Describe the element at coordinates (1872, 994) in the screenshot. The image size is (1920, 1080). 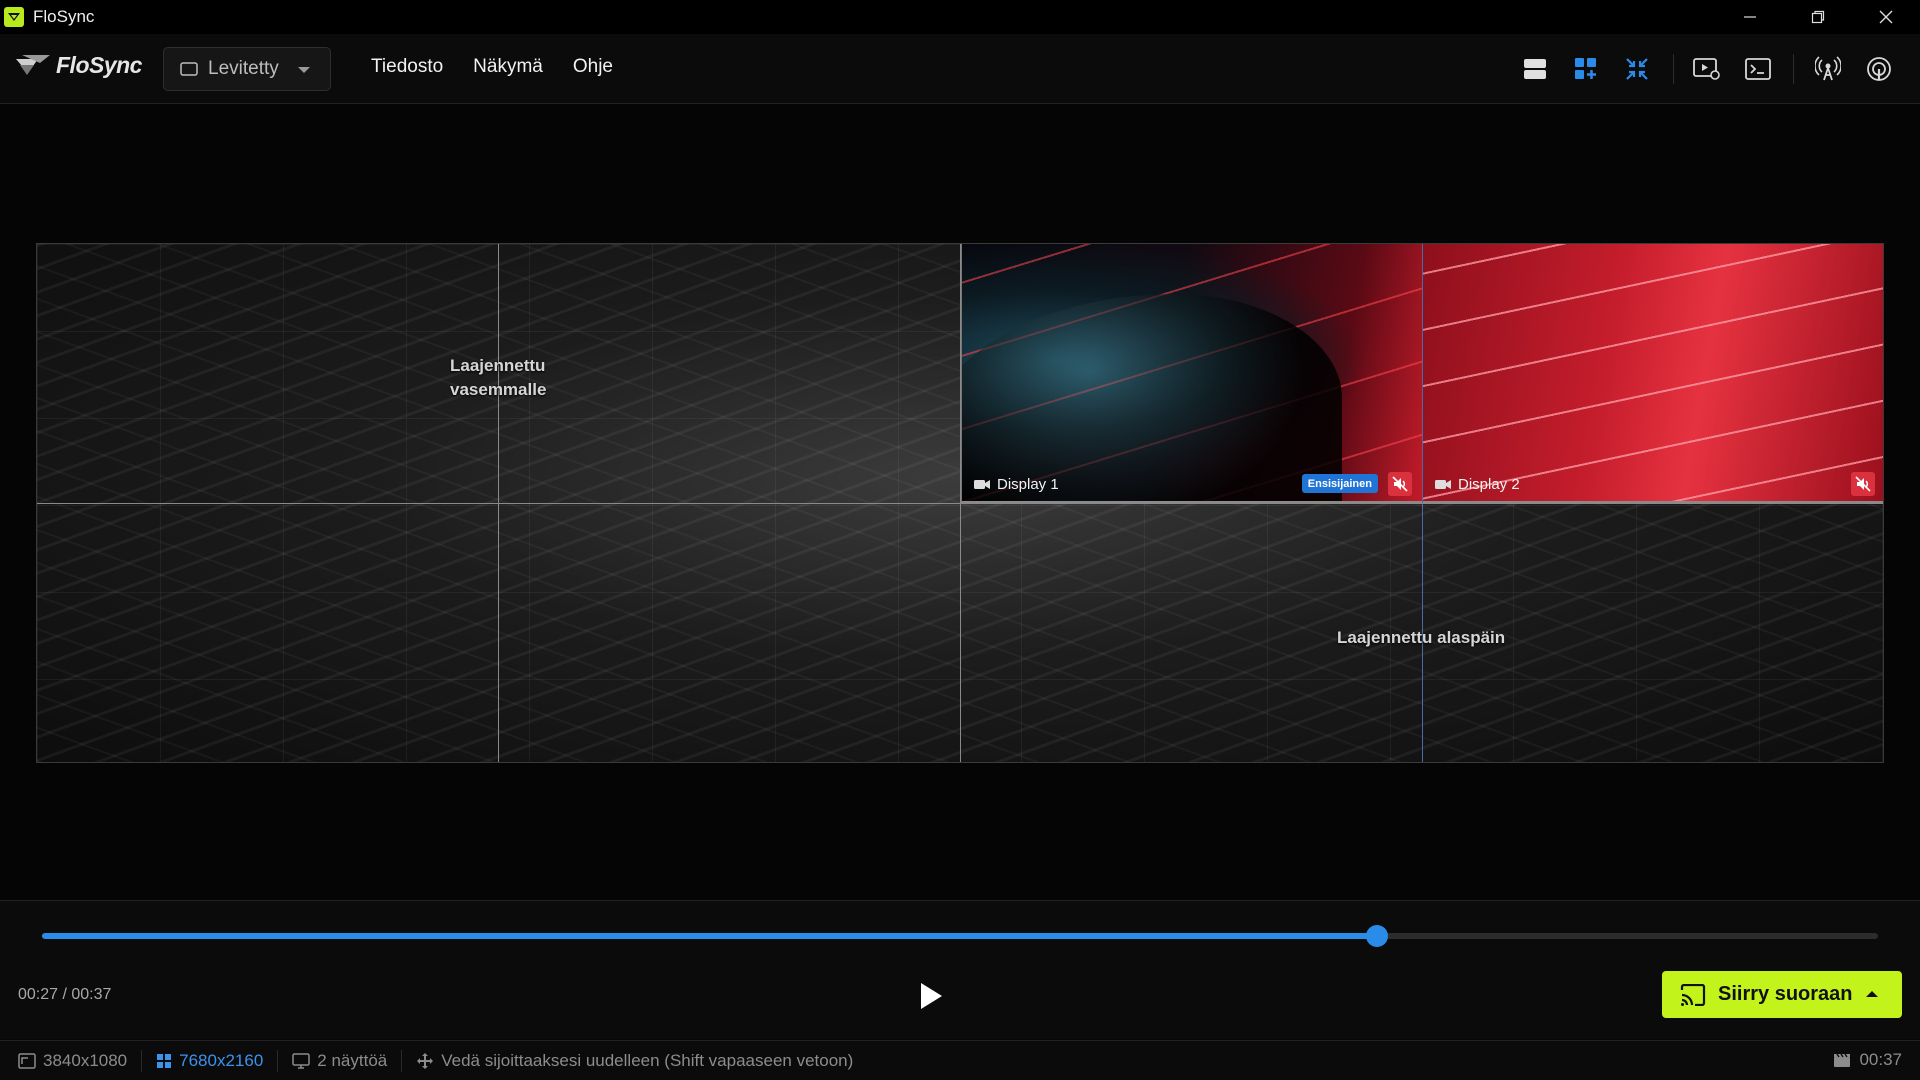
I see `chevron-up-icon` at that location.